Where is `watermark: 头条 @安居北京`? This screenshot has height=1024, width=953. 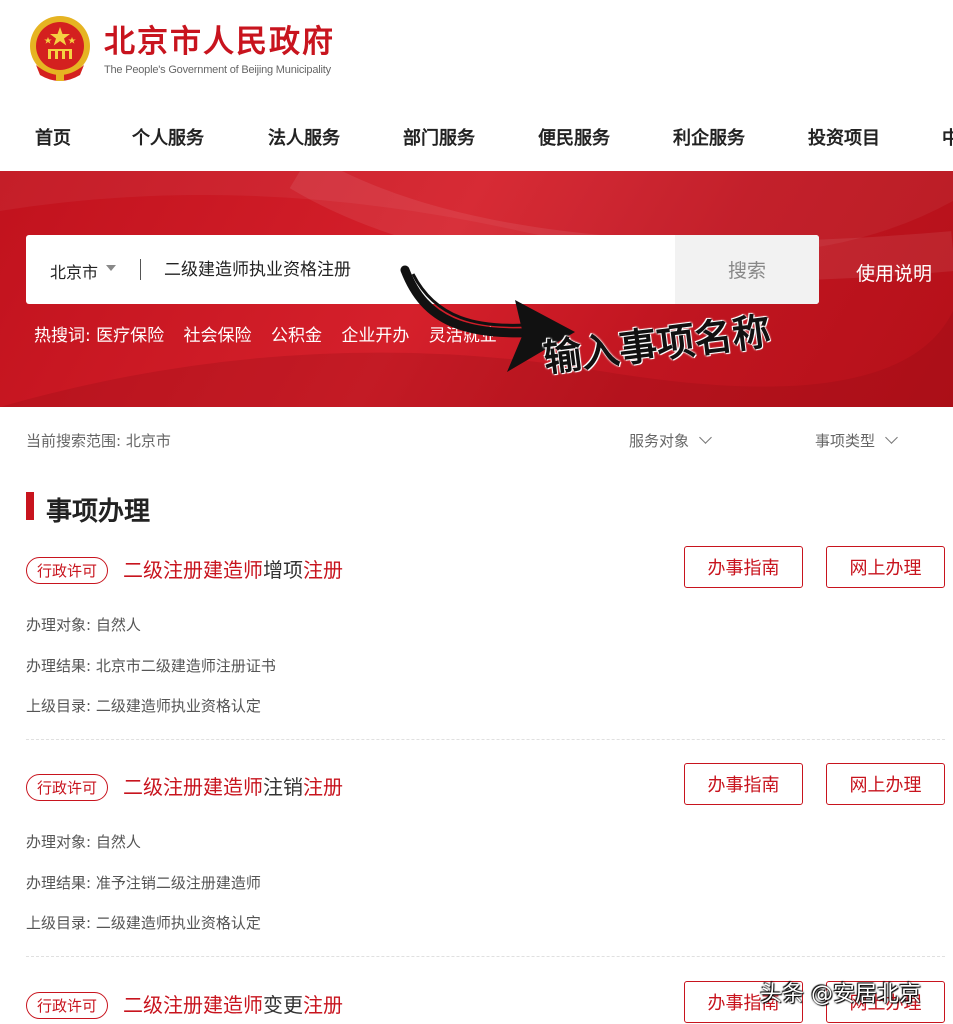
watermark: 头条 @安居北京 is located at coordinates (840, 994).